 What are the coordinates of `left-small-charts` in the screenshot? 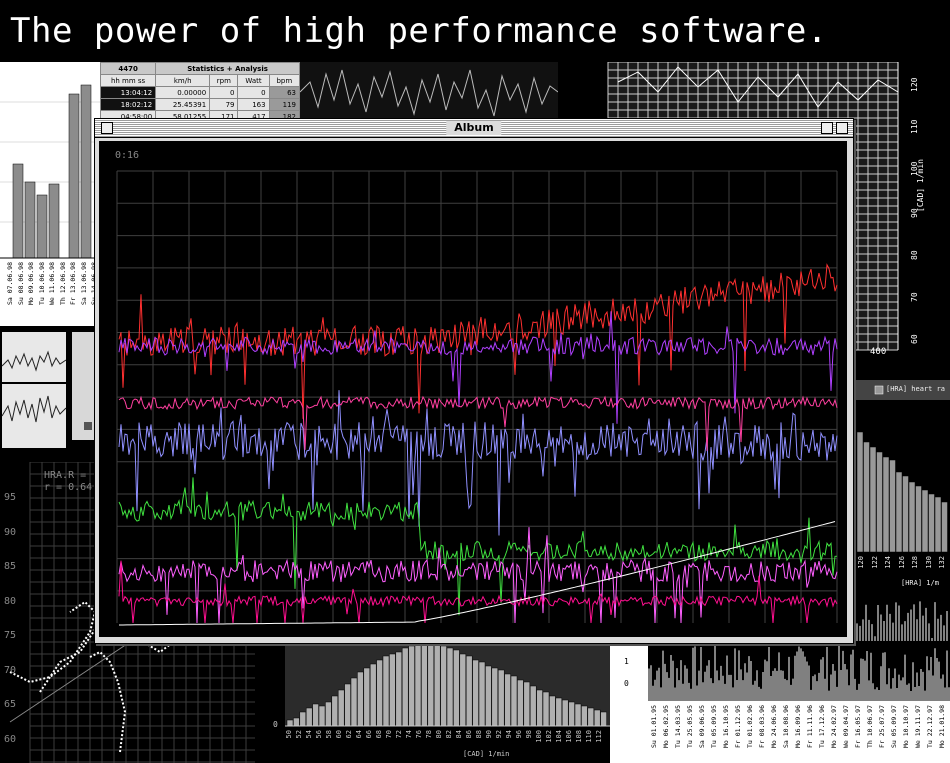 It's located at (48, 390).